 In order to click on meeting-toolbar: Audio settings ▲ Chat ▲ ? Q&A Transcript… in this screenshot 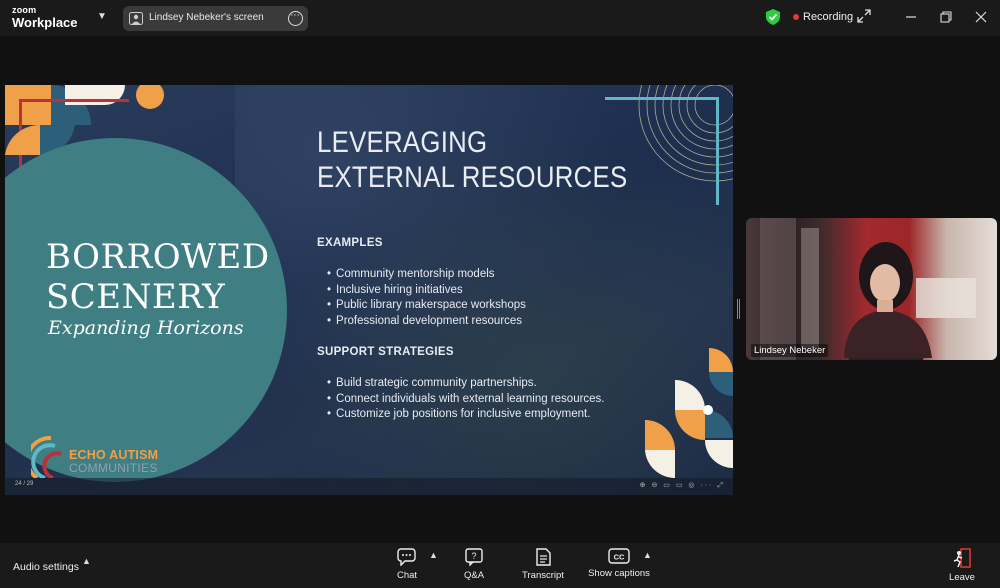, I will do `click(500, 565)`.